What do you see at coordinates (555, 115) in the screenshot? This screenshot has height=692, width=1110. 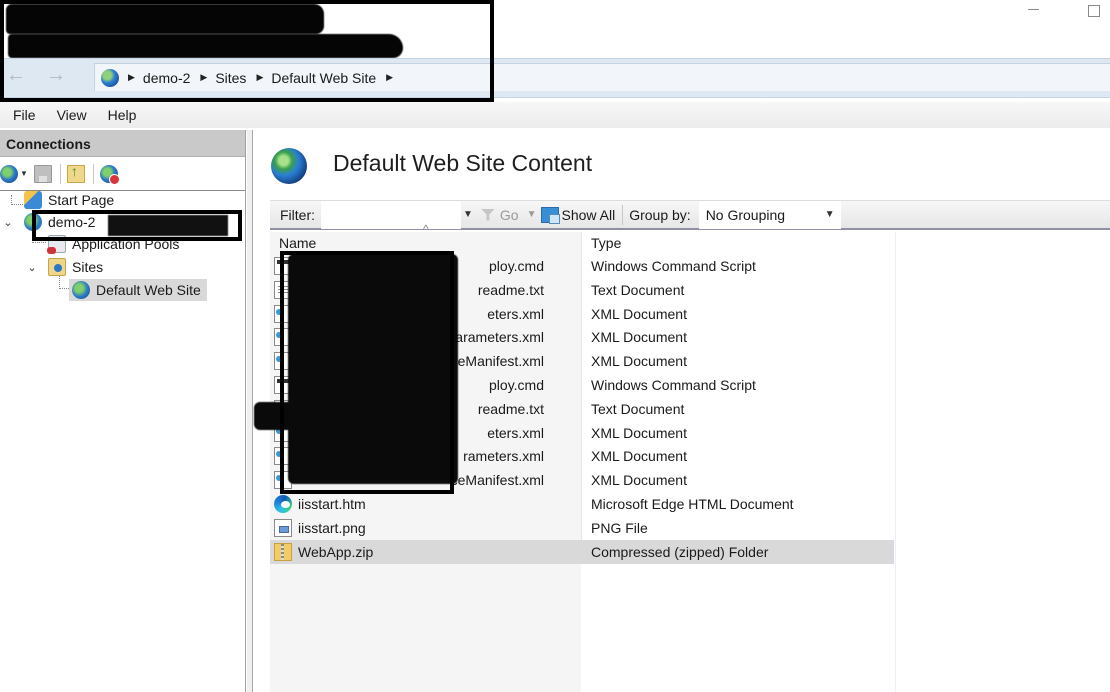 I see `menu-bar: File View Help` at bounding box center [555, 115].